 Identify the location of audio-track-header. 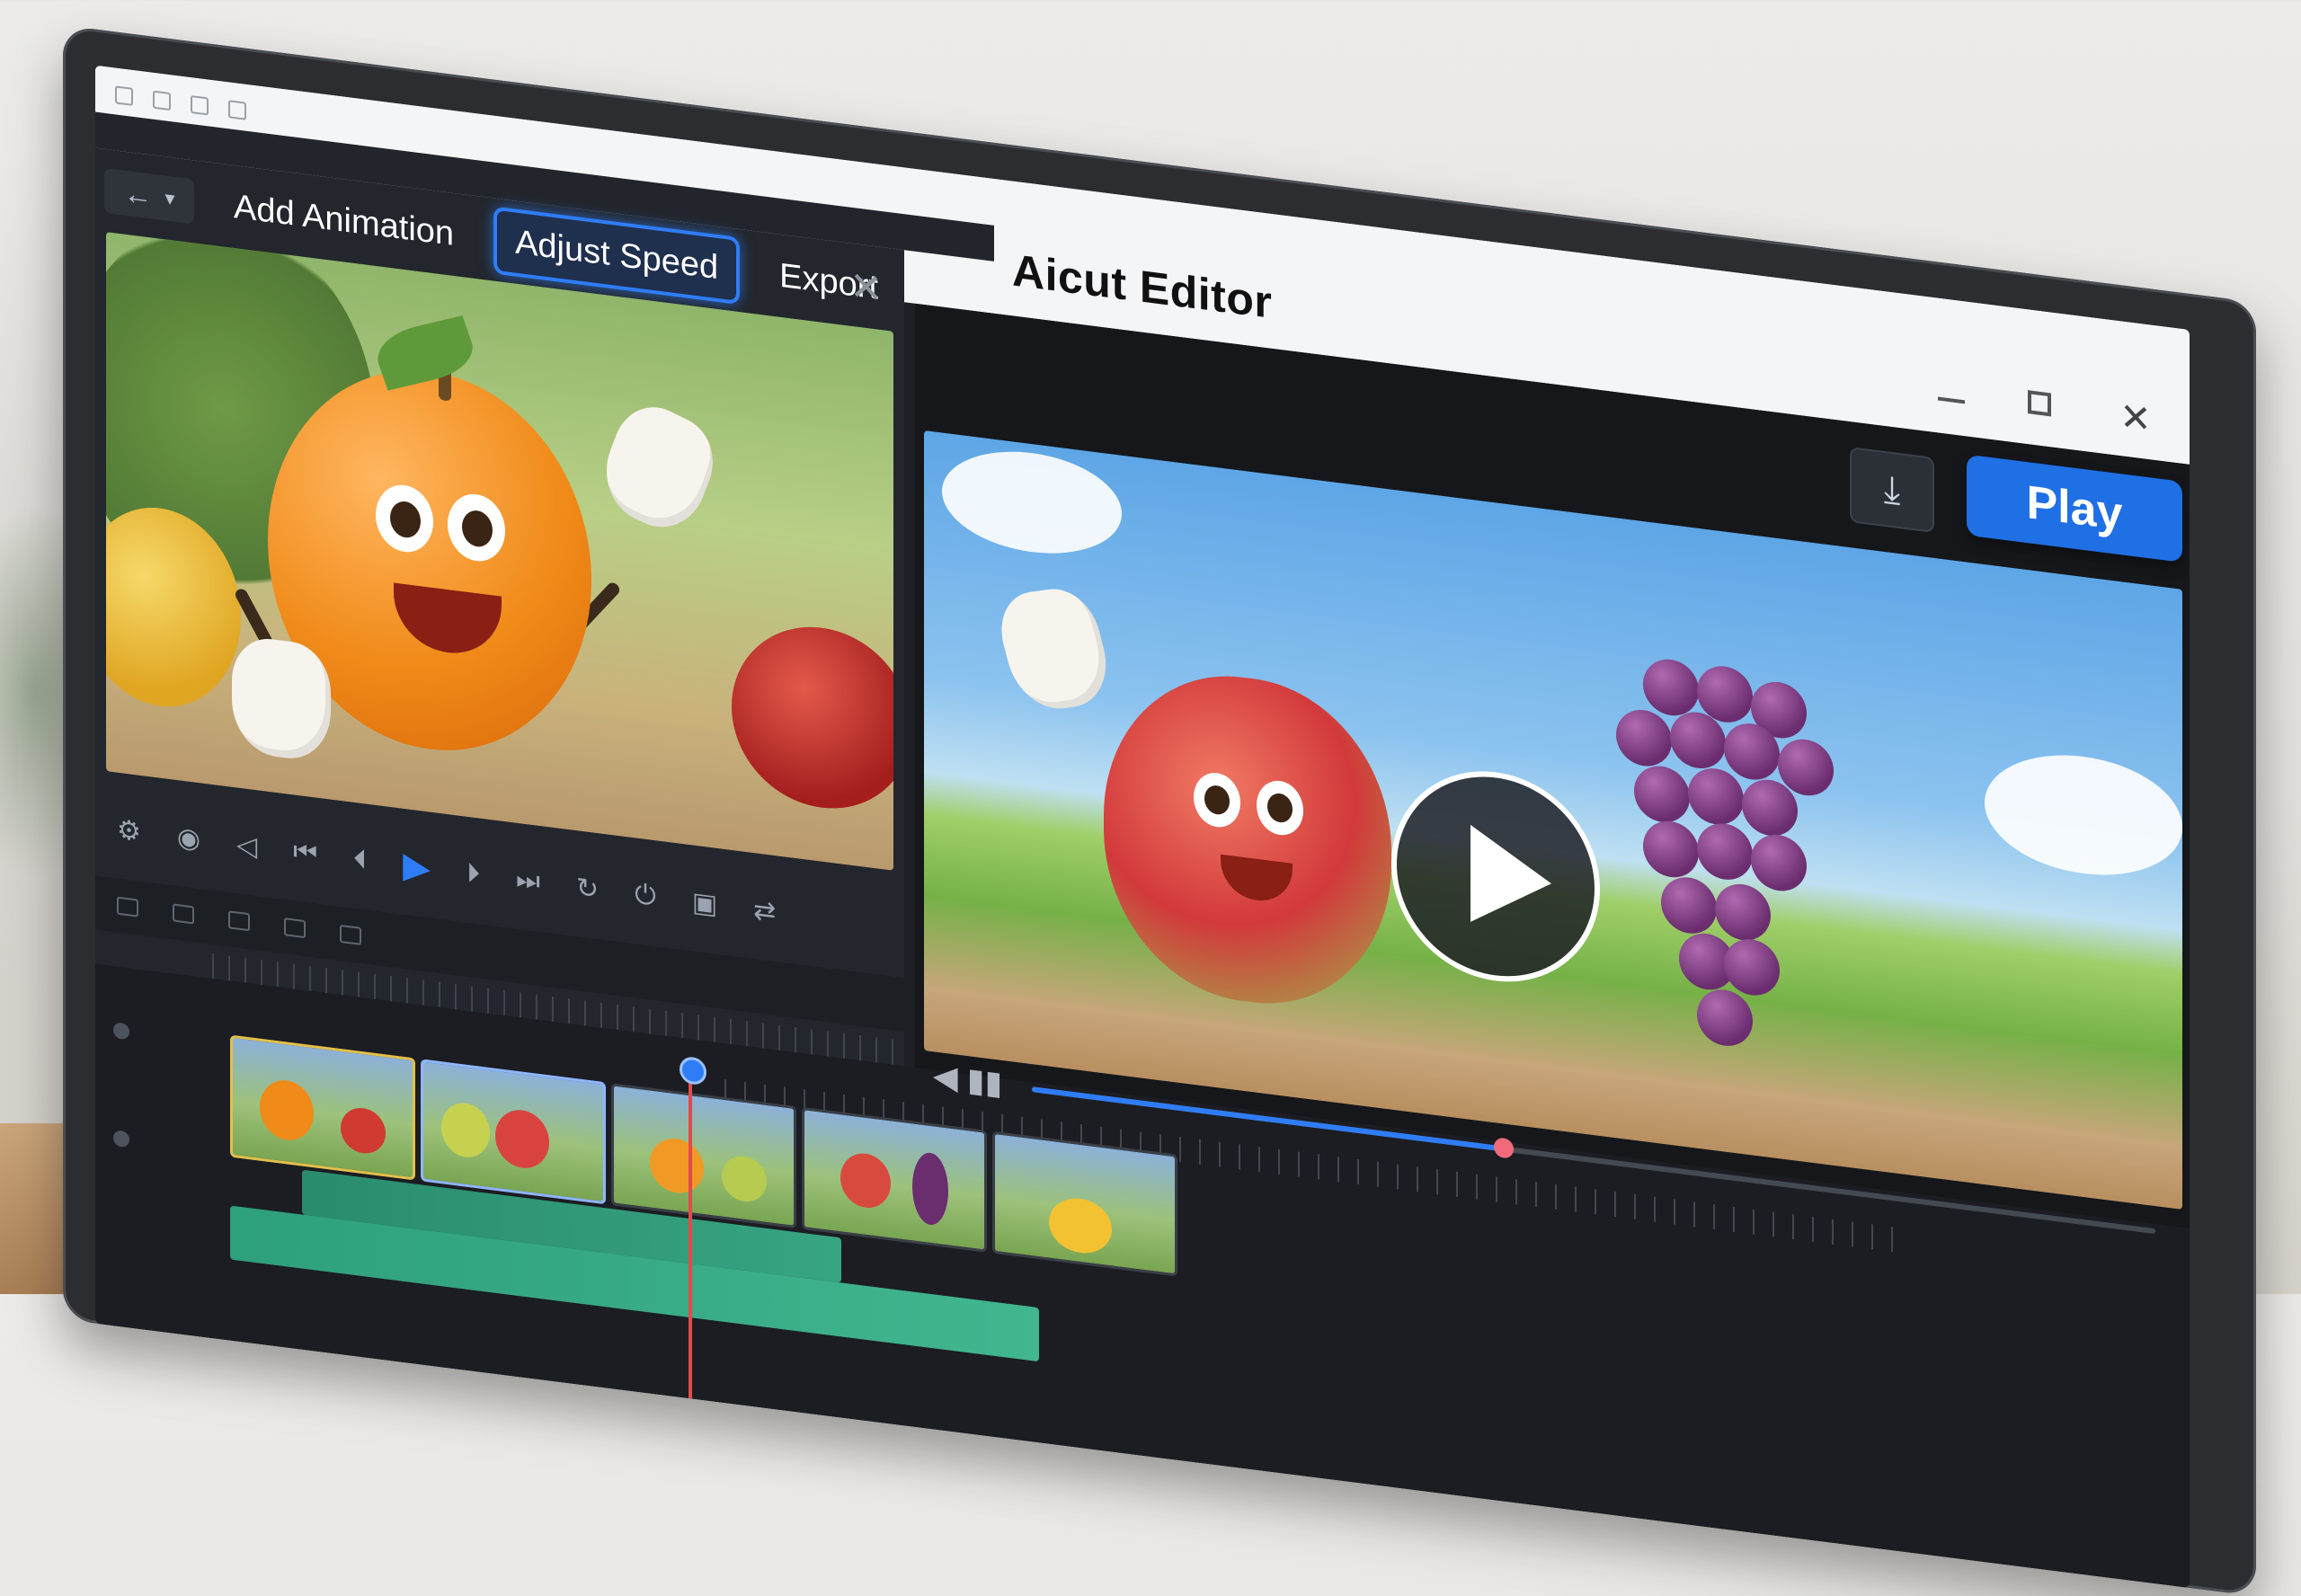
(125, 1139).